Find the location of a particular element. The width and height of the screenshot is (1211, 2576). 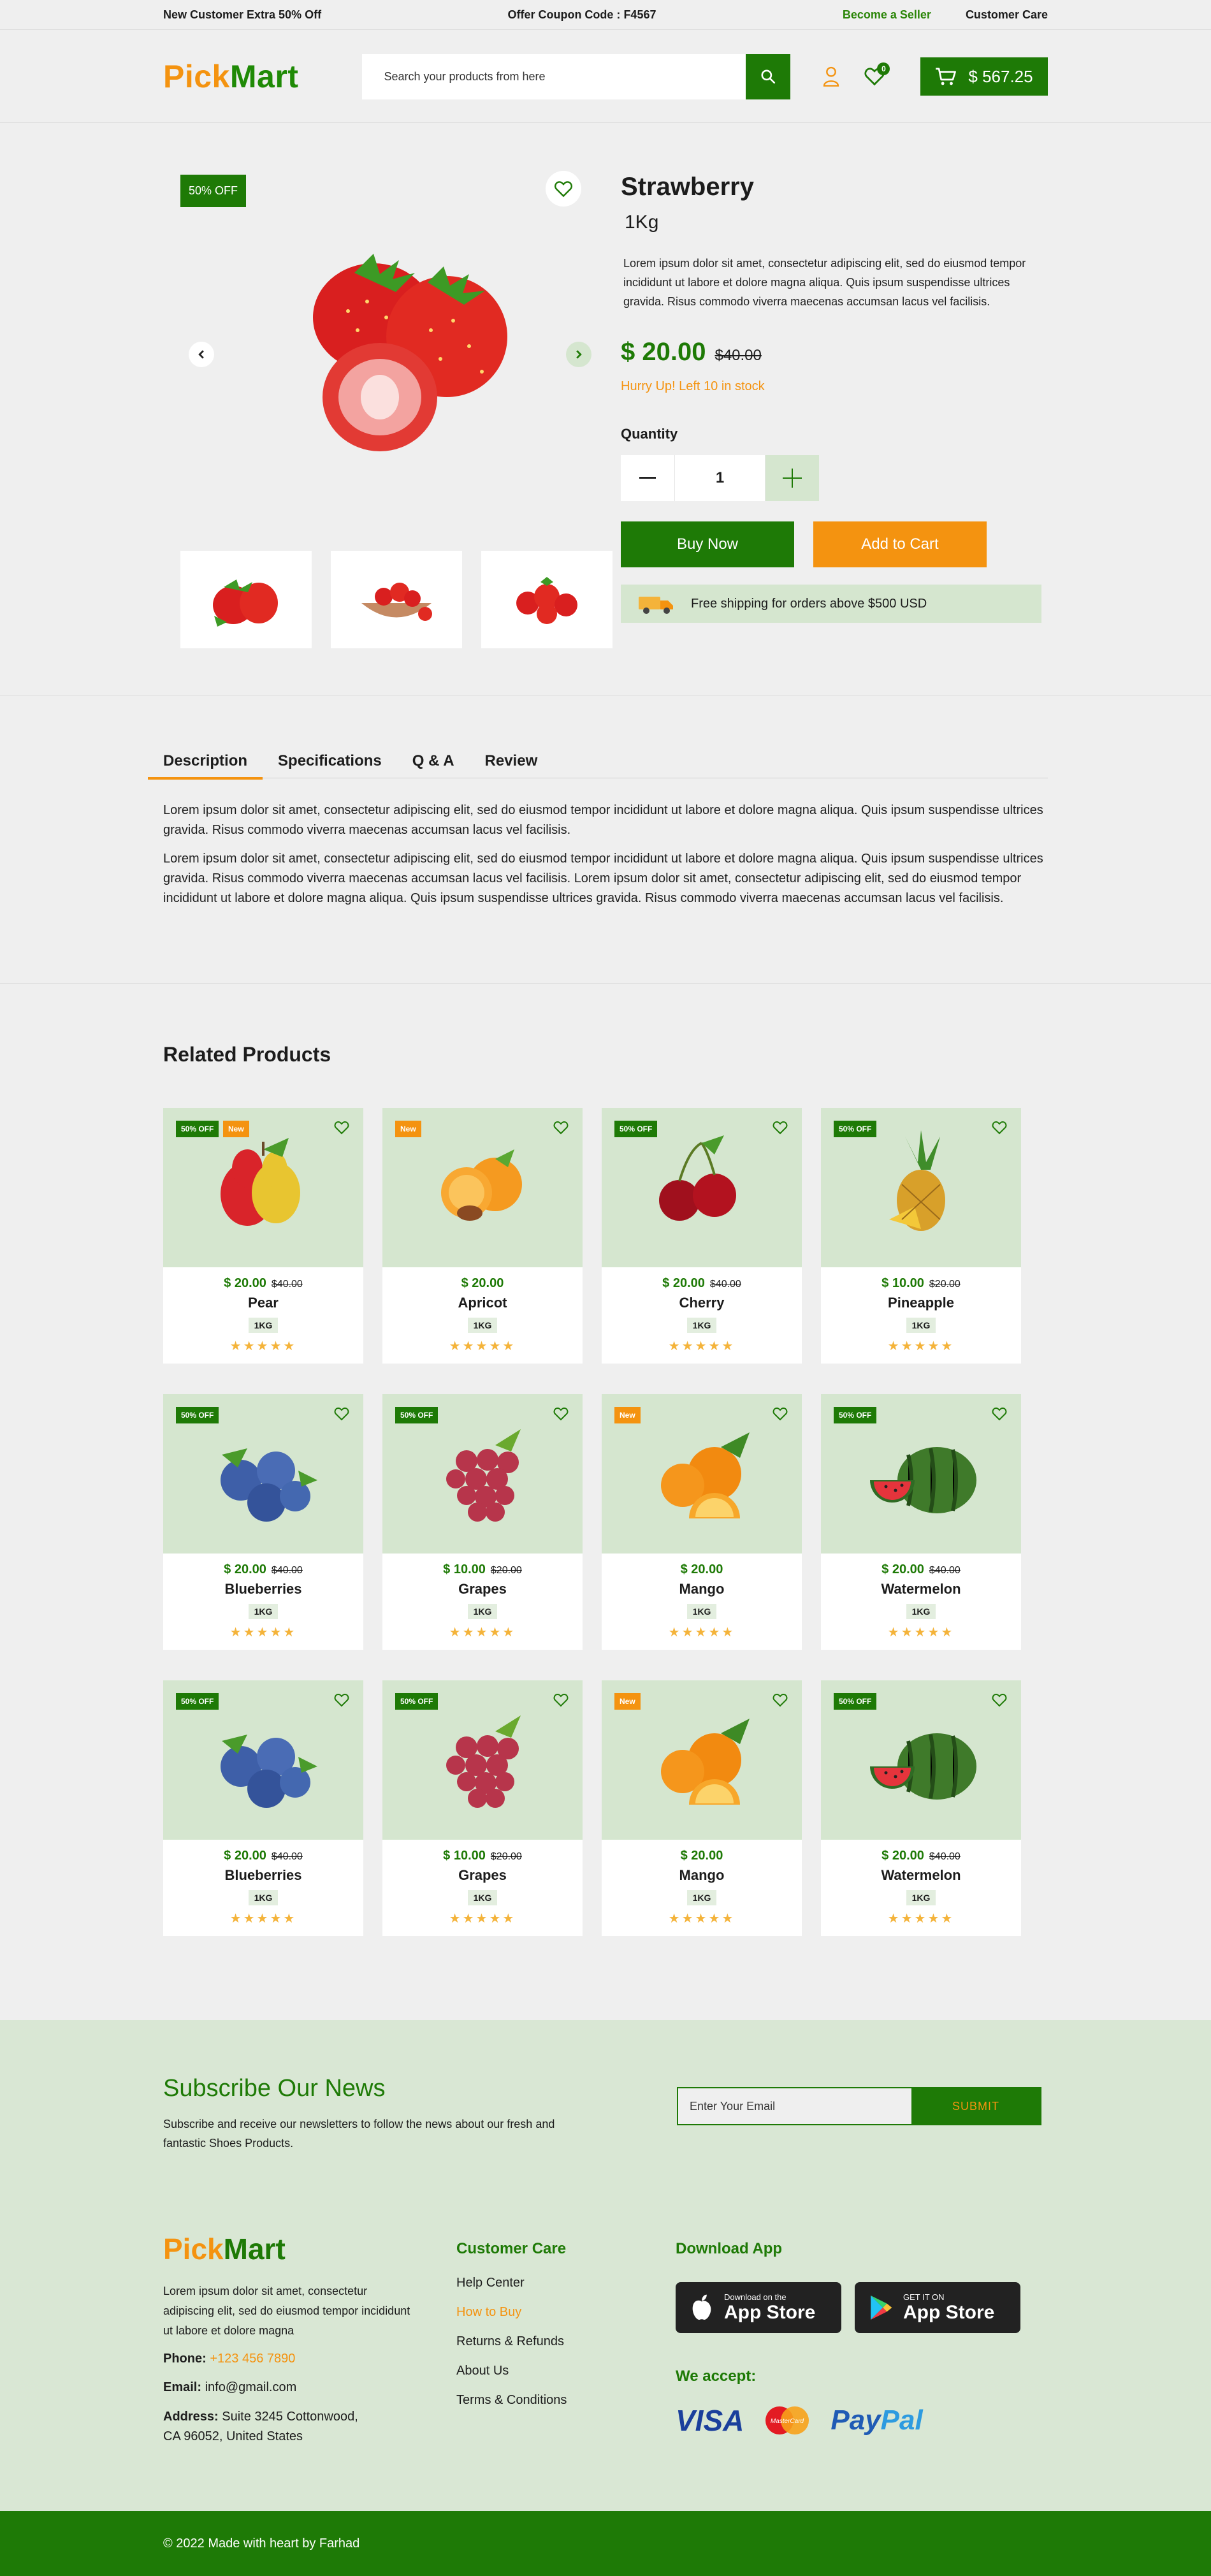

phone-value: +123 456 7890 is located at coordinates (252, 2359).